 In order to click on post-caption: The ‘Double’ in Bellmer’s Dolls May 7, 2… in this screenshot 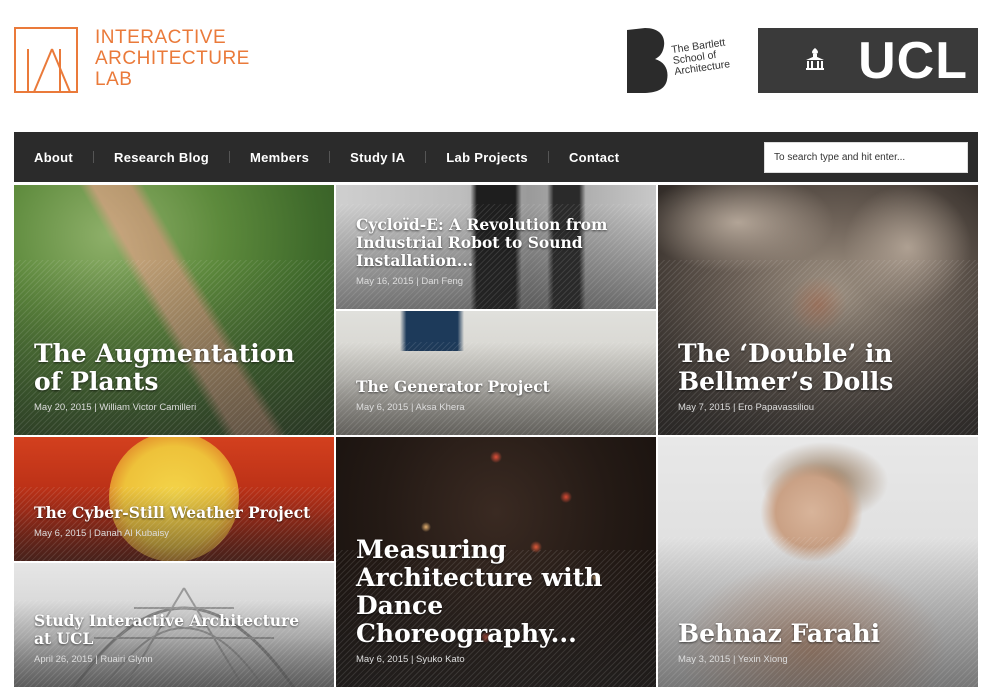, I will do `click(820, 377)`.